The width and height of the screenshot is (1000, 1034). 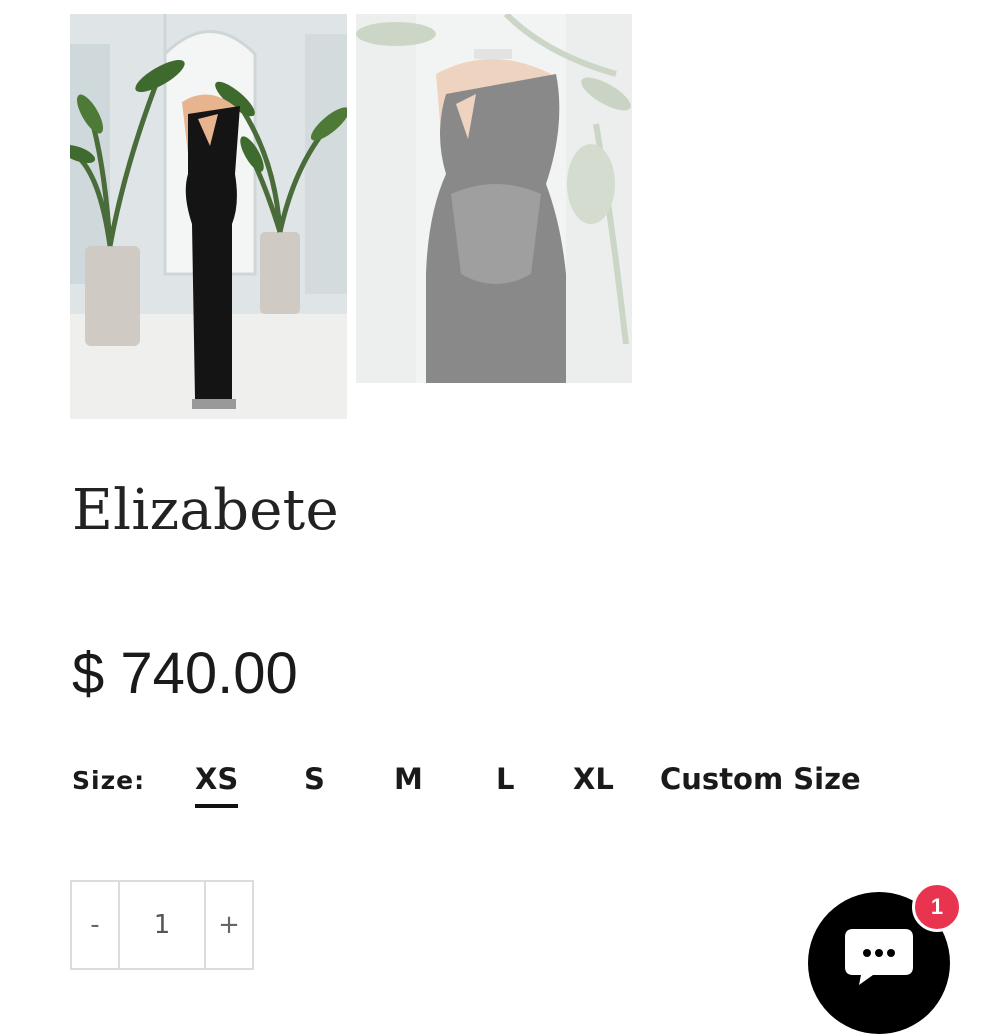 What do you see at coordinates (408, 783) in the screenshot?
I see `size-option-m: M` at bounding box center [408, 783].